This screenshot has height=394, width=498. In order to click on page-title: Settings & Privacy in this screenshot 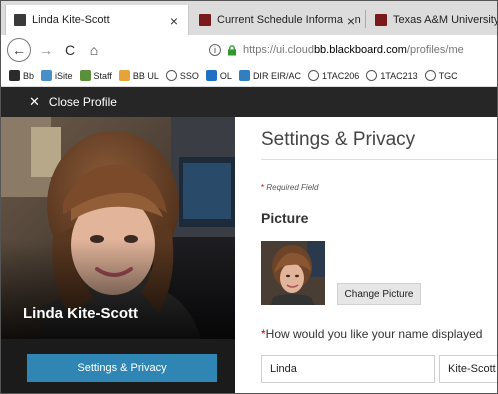, I will do `click(338, 139)`.